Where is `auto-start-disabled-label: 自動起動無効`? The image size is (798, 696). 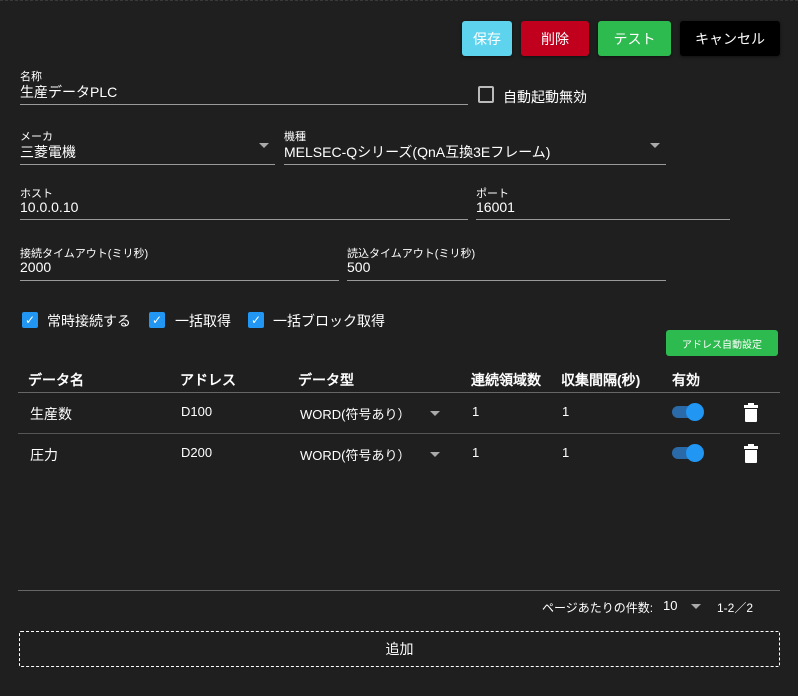
auto-start-disabled-label: 自動起動無効 is located at coordinates (545, 97).